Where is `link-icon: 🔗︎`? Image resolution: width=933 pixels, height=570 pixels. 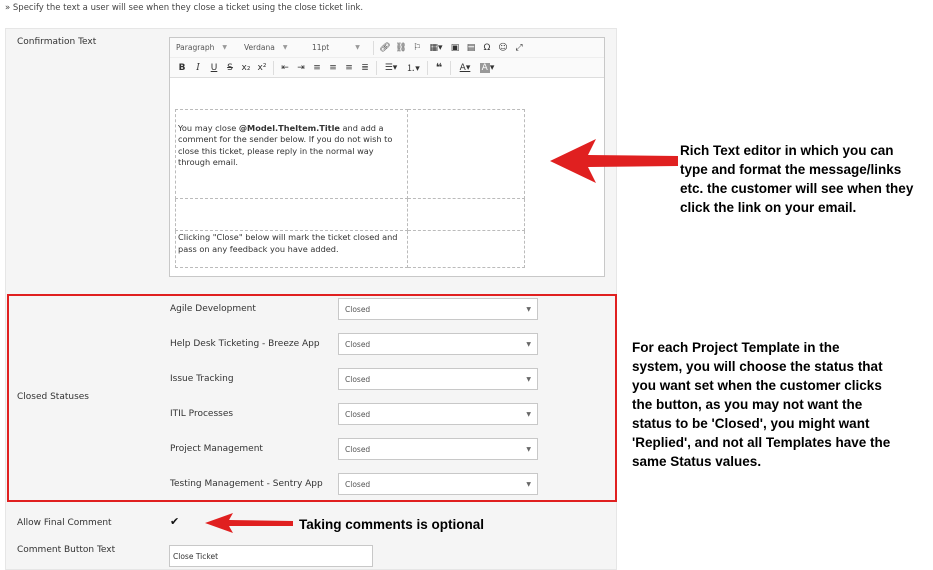
link-icon: 🔗︎ is located at coordinates (385, 48).